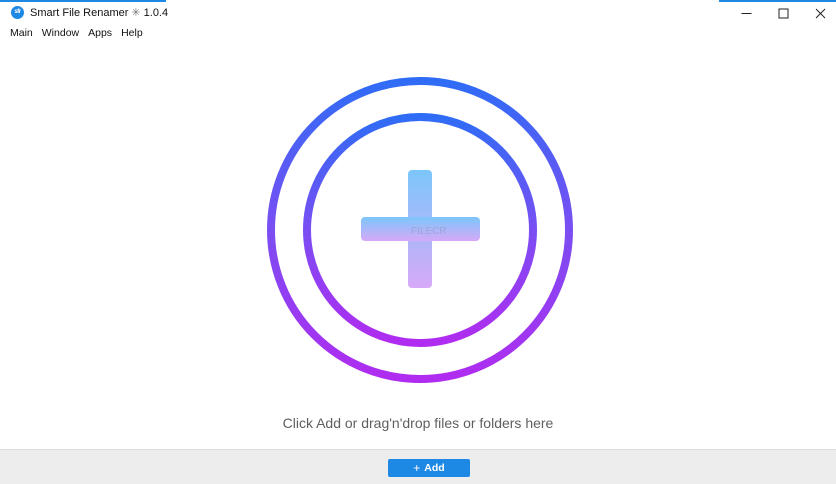 The width and height of the screenshot is (836, 484). I want to click on close-icon, so click(820, 13).